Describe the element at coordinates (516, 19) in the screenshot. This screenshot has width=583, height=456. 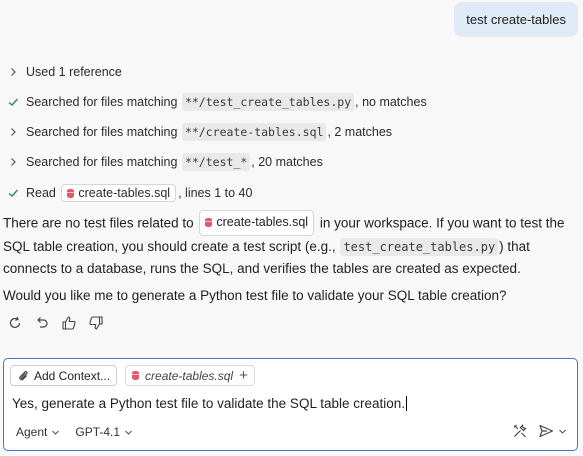
I see `user-message-bubble: test create-tables` at that location.